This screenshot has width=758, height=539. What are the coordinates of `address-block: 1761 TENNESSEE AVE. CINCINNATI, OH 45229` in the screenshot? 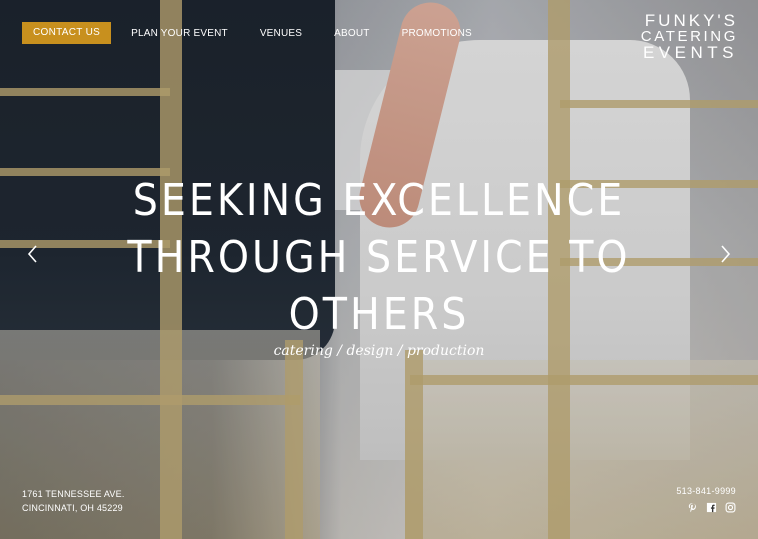 It's located at (73, 501).